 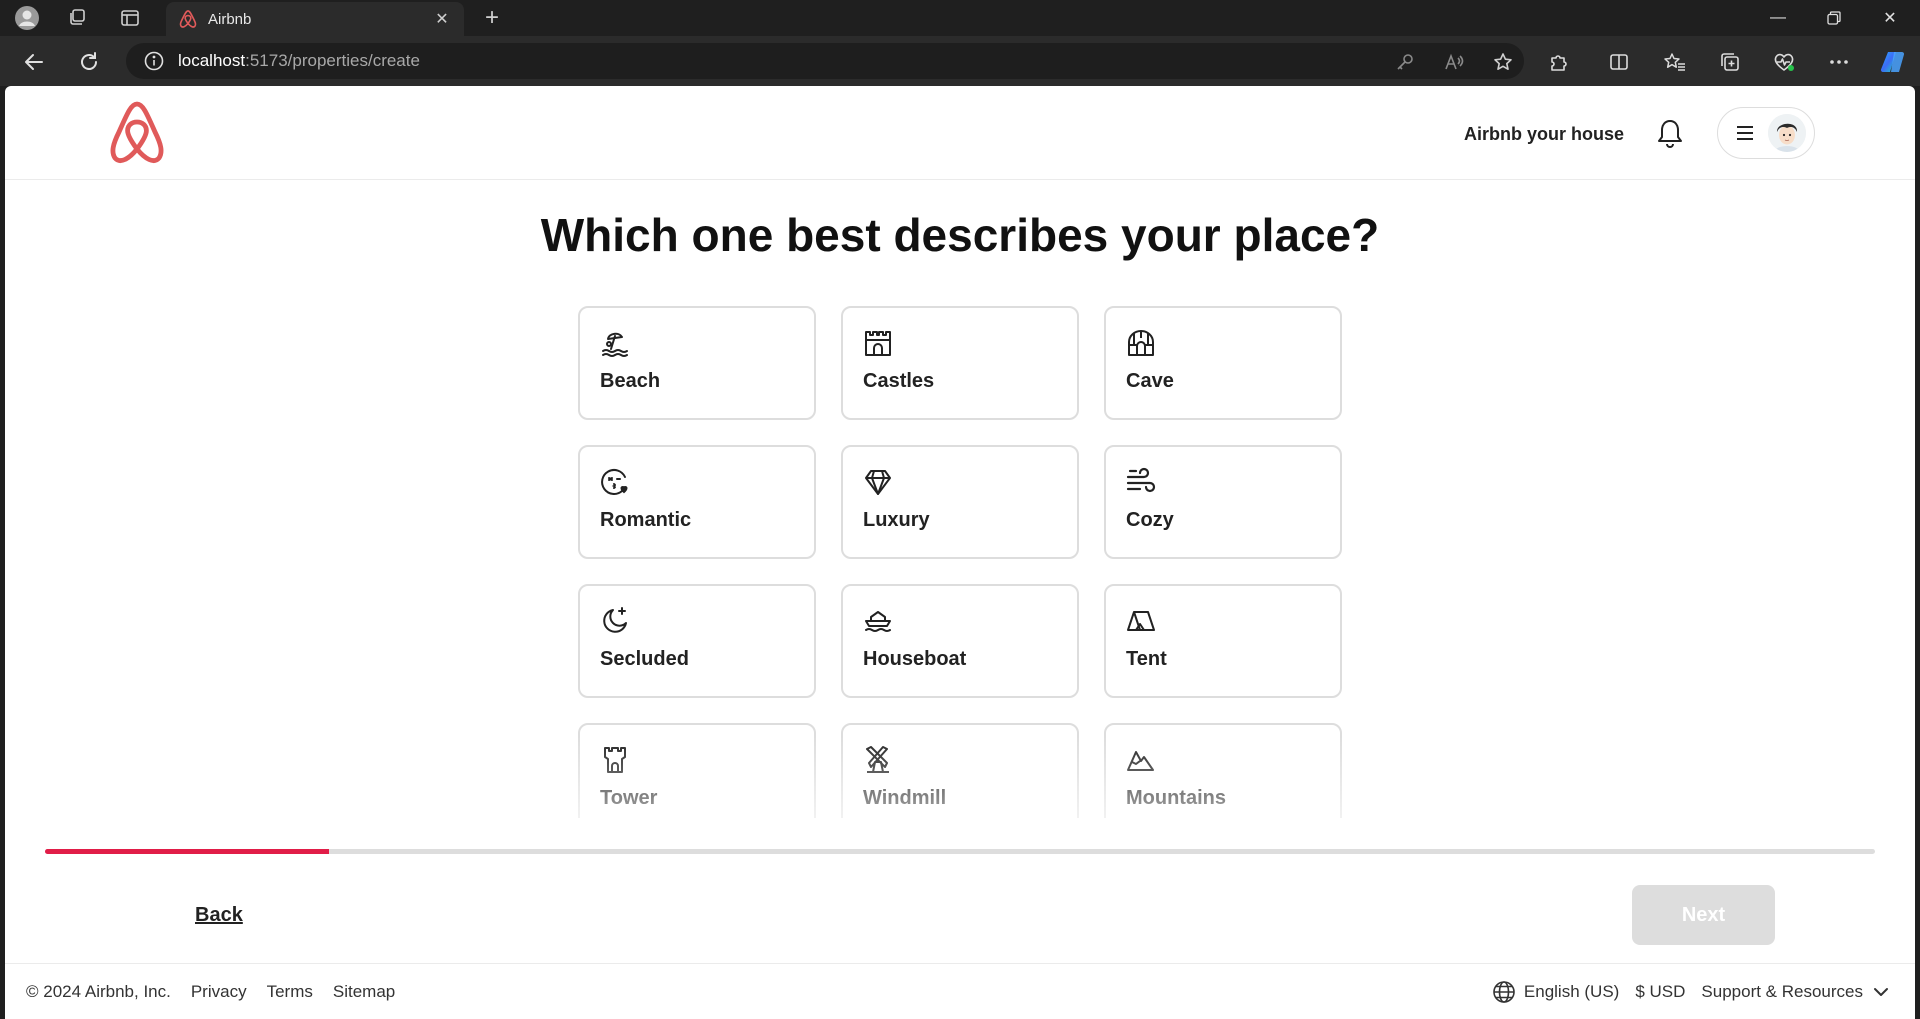 What do you see at coordinates (219, 992) in the screenshot?
I see `footer-link-privacy: Privacy` at bounding box center [219, 992].